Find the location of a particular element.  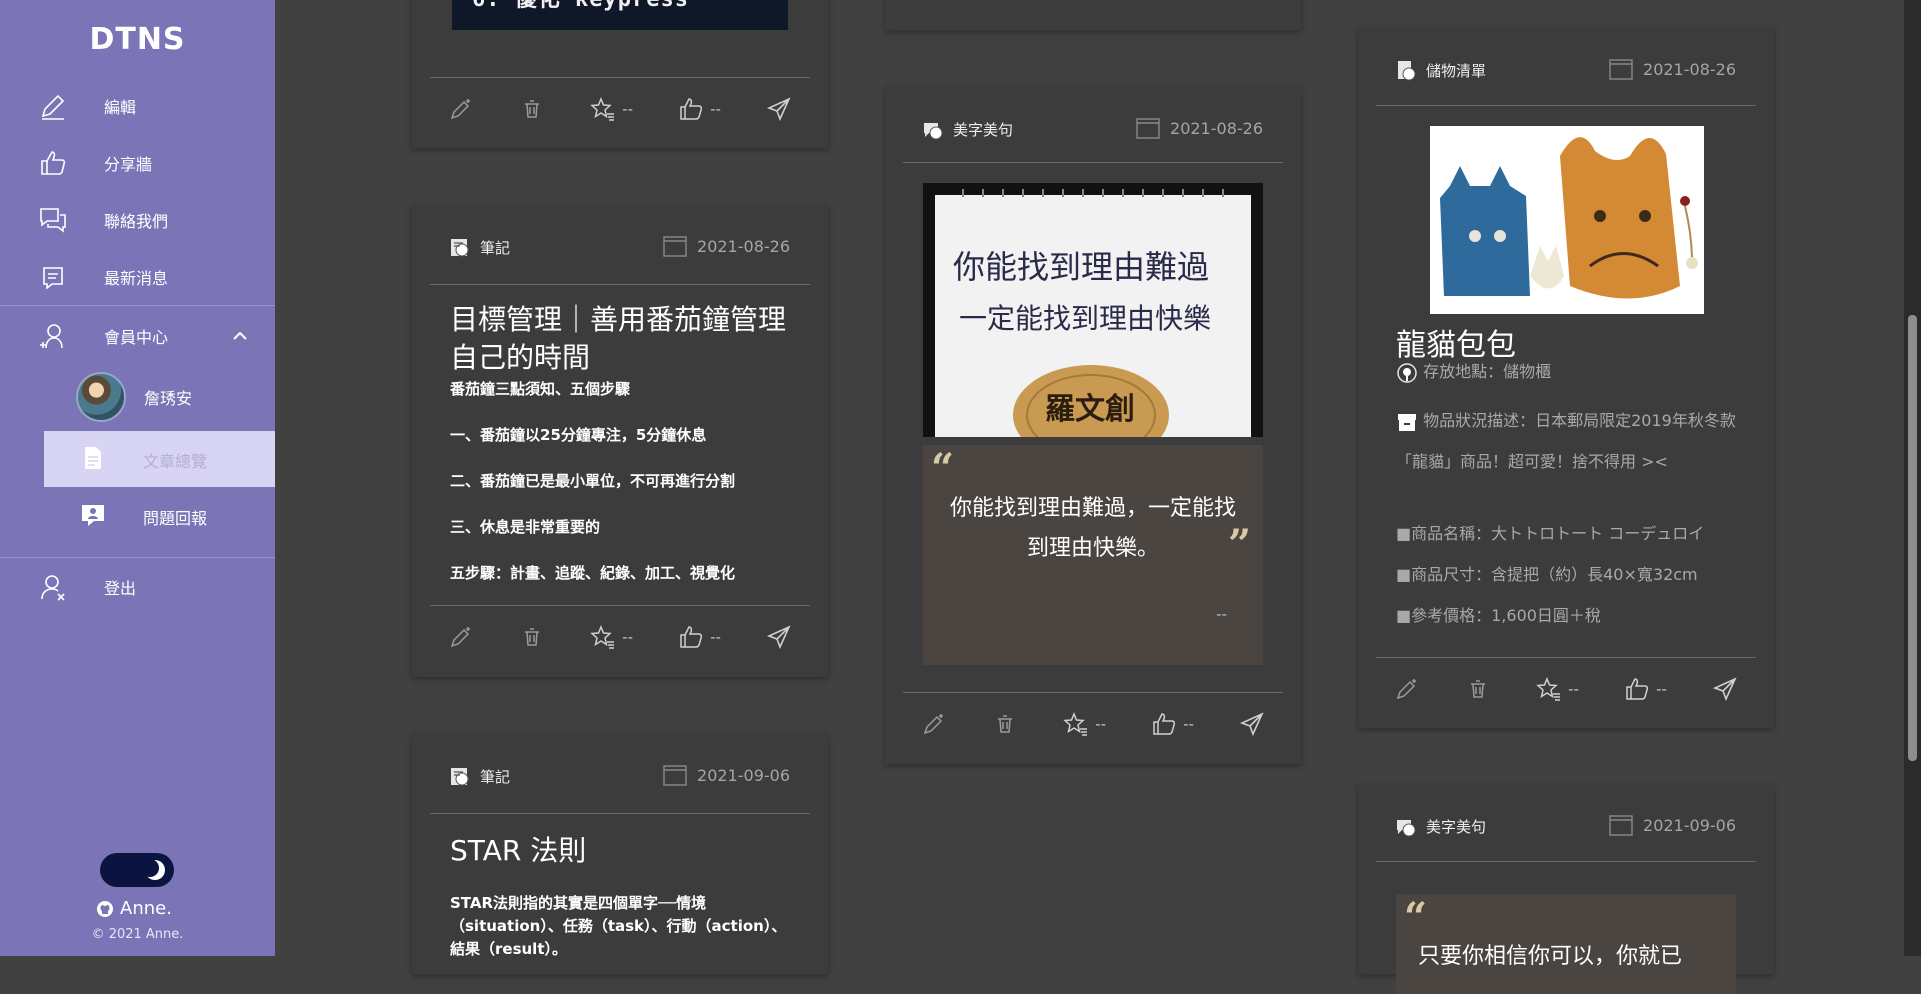

nav-item-share-wall: 分享牆 is located at coordinates (137, 163).